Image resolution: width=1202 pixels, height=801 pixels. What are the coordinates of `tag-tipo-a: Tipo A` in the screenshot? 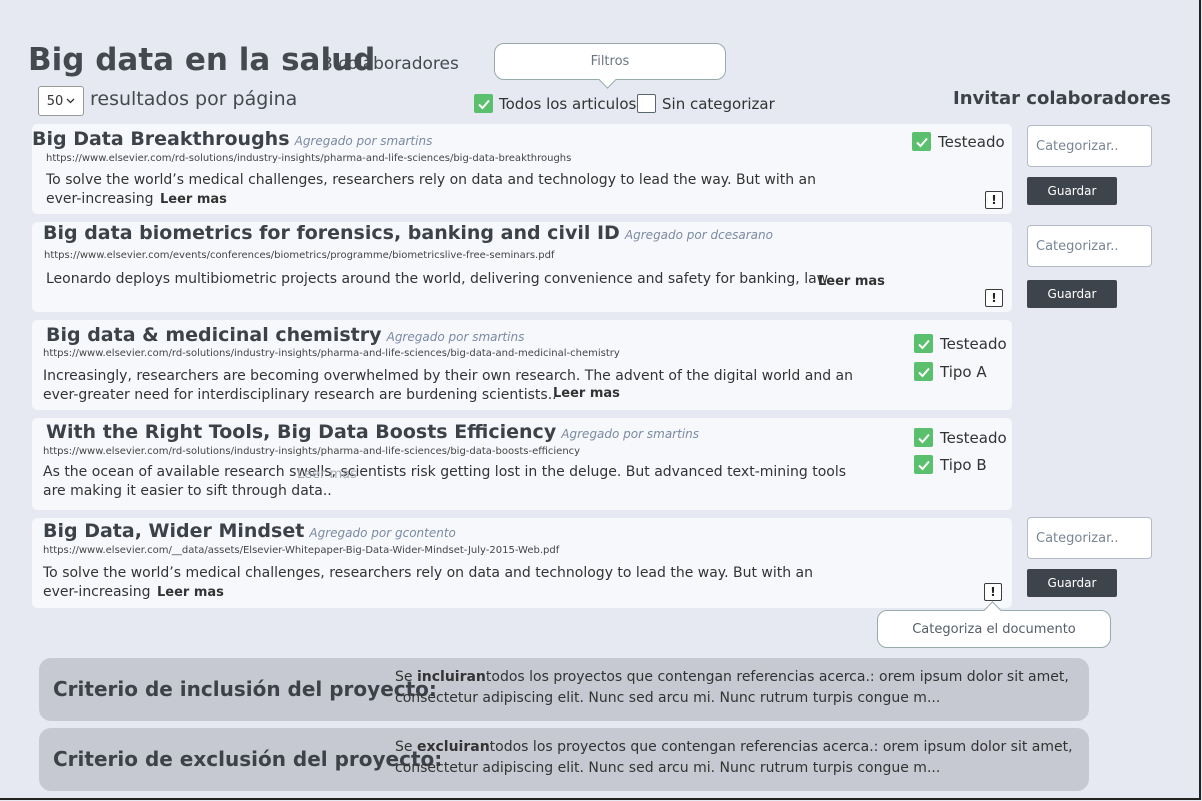 It's located at (950, 371).